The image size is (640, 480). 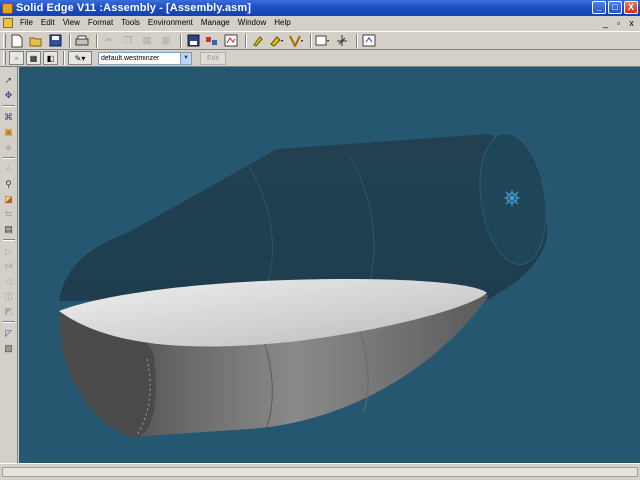 What do you see at coordinates (9, 169) in the screenshot?
I see `feature-icon: ✧` at bounding box center [9, 169].